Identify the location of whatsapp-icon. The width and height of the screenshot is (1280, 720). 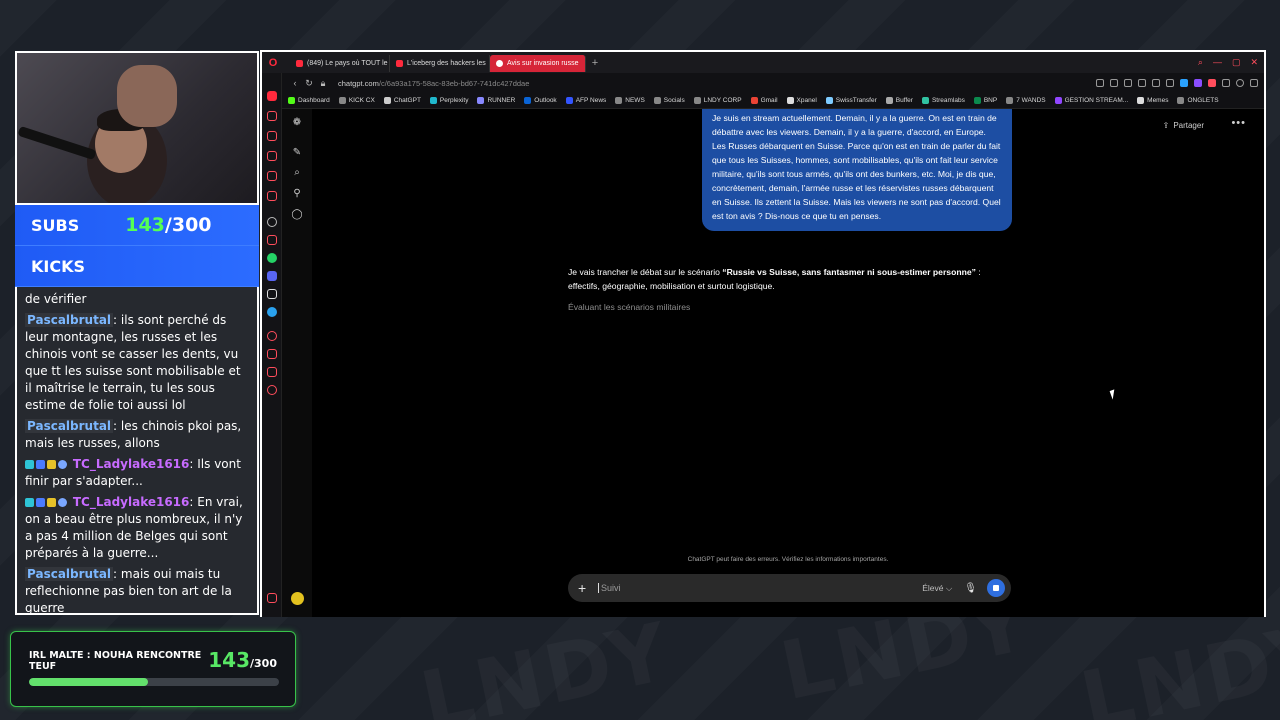
(272, 258).